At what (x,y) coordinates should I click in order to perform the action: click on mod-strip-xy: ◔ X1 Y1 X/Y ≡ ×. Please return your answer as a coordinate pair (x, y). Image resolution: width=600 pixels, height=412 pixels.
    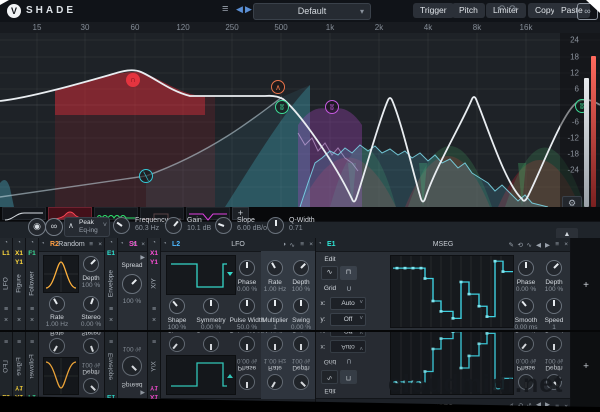
    Looking at the image, I should click on (154, 284).